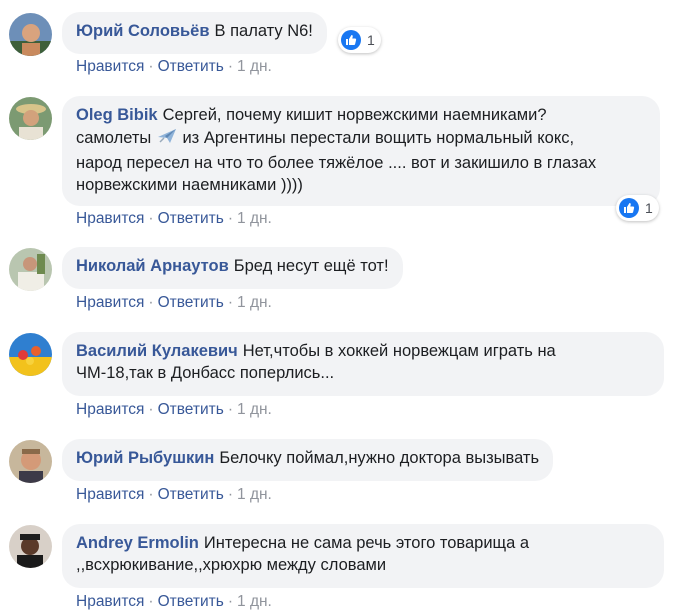  Describe the element at coordinates (263, 31) in the screenshot. I see `comment-text: В палату N6!` at that location.